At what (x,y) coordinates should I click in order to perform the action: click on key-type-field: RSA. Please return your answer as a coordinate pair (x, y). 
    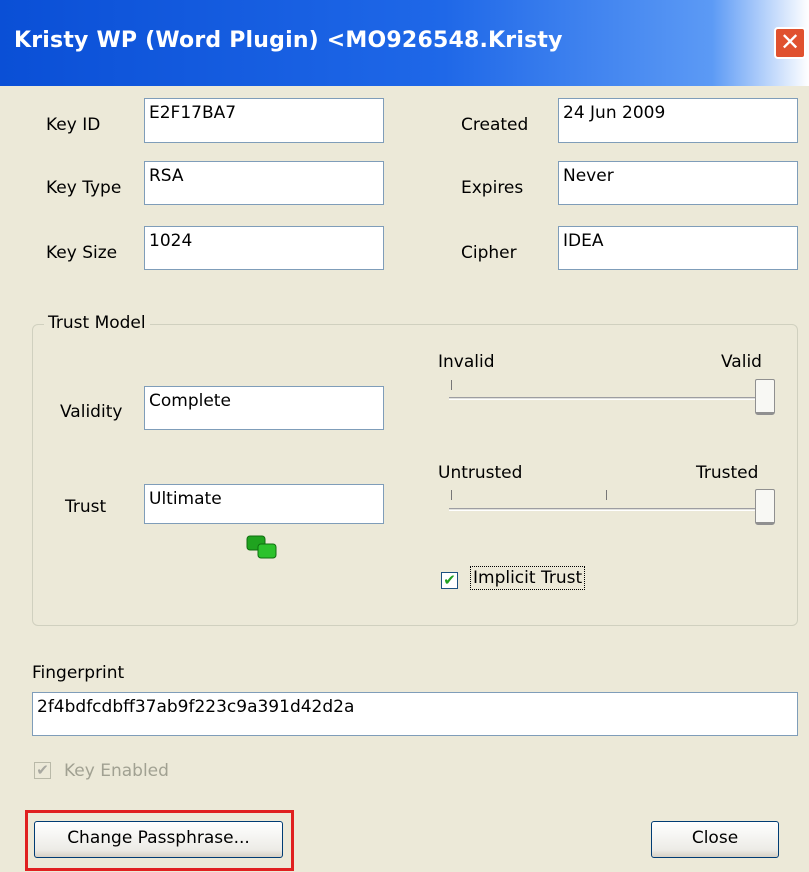
    Looking at the image, I should click on (264, 183).